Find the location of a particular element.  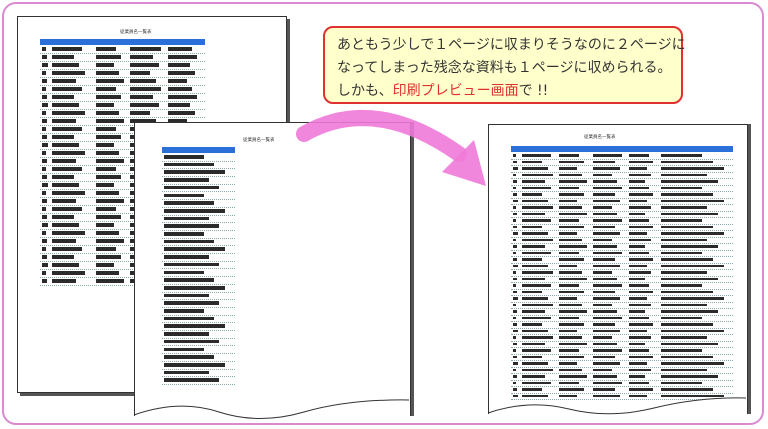

callout-line-3-suffix: で !! is located at coordinates (533, 91).